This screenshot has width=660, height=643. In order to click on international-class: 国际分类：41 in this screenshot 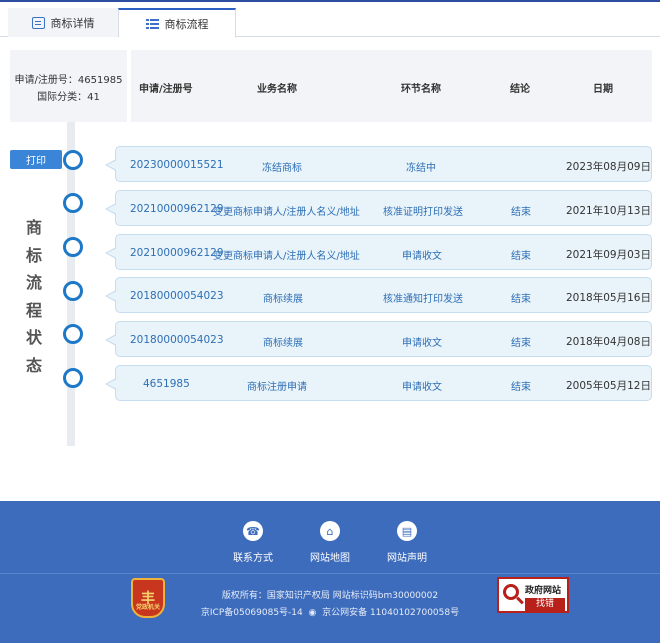, I will do `click(68, 97)`.